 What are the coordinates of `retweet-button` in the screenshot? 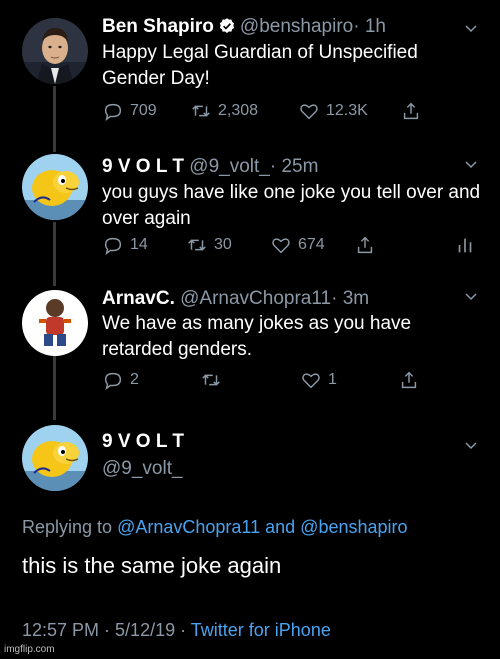 It's located at (211, 380).